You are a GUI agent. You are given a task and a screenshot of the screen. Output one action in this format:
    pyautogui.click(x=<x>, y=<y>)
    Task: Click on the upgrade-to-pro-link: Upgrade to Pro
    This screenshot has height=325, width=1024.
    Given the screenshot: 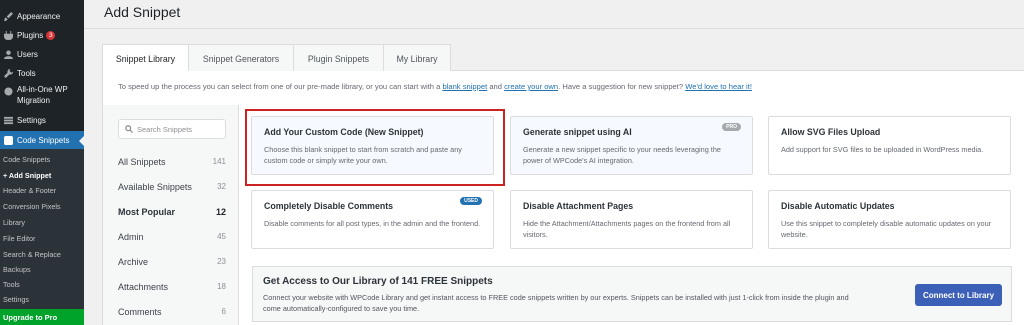 What is the action you would take?
    pyautogui.click(x=42, y=317)
    